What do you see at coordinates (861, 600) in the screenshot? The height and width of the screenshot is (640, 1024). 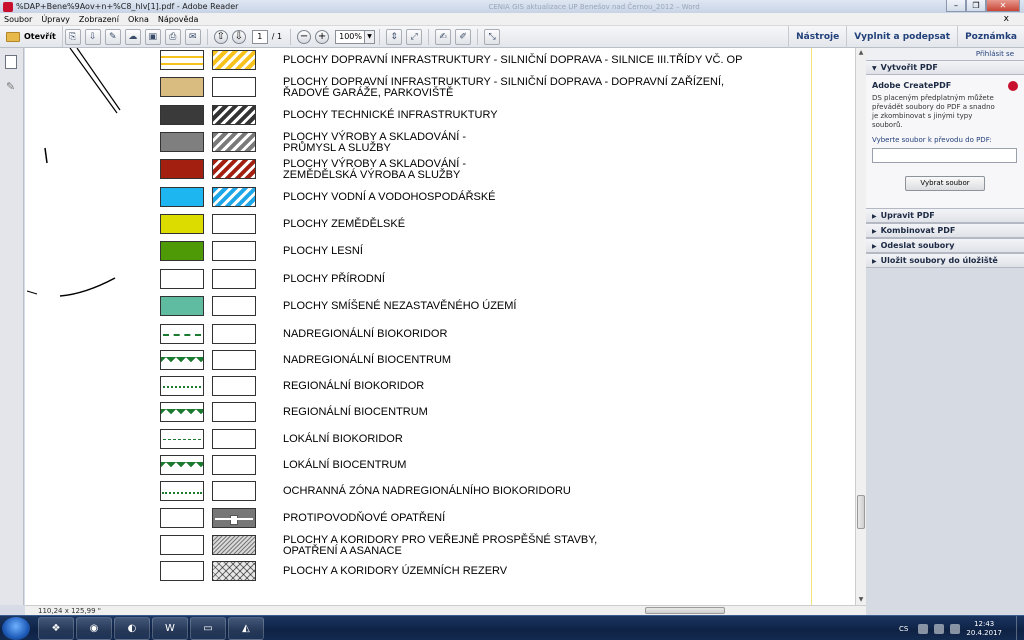 I see `scroll-down-icon: ▼` at bounding box center [861, 600].